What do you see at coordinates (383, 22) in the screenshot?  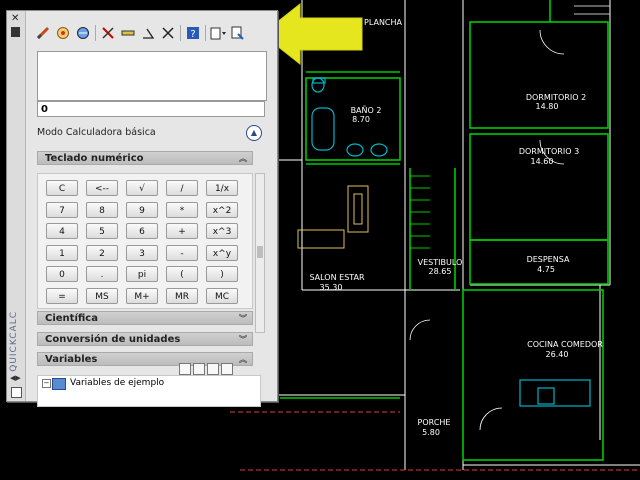 I see `room-plancha-name: PLANCHA` at bounding box center [383, 22].